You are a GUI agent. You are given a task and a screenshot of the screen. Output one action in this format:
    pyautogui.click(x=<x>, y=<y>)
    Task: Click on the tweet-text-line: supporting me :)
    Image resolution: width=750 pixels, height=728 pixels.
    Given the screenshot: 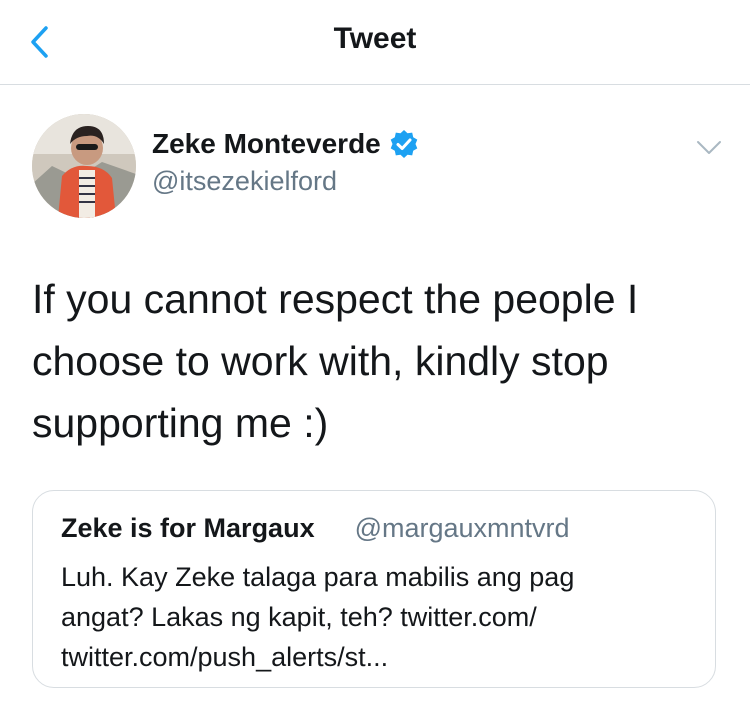 What is the action you would take?
    pyautogui.click(x=180, y=423)
    